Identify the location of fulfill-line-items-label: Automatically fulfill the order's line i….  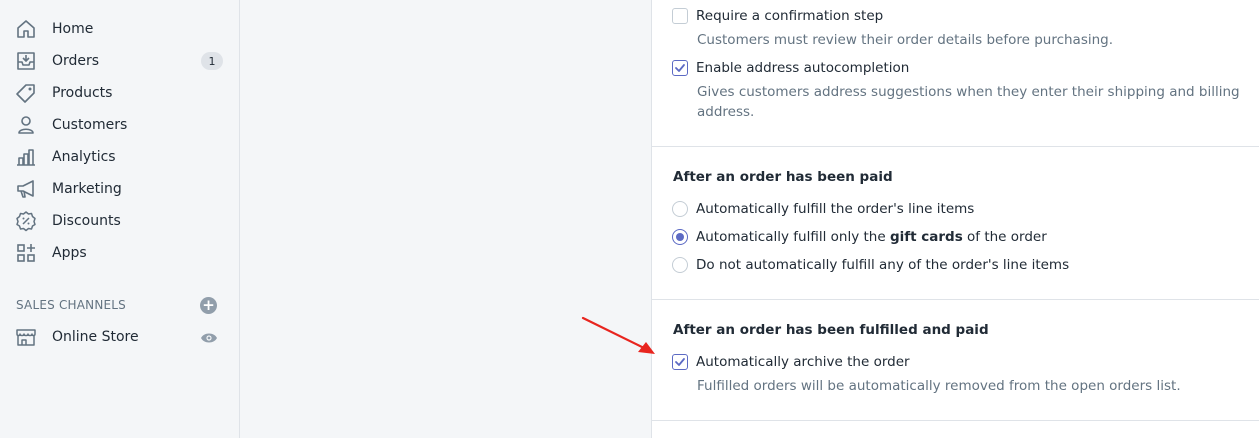
(835, 209).